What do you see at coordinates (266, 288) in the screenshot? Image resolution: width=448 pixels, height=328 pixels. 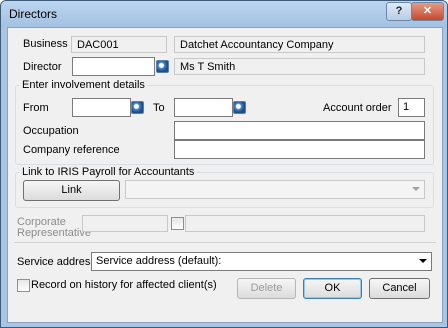 I see `delete-button: Delete` at bounding box center [266, 288].